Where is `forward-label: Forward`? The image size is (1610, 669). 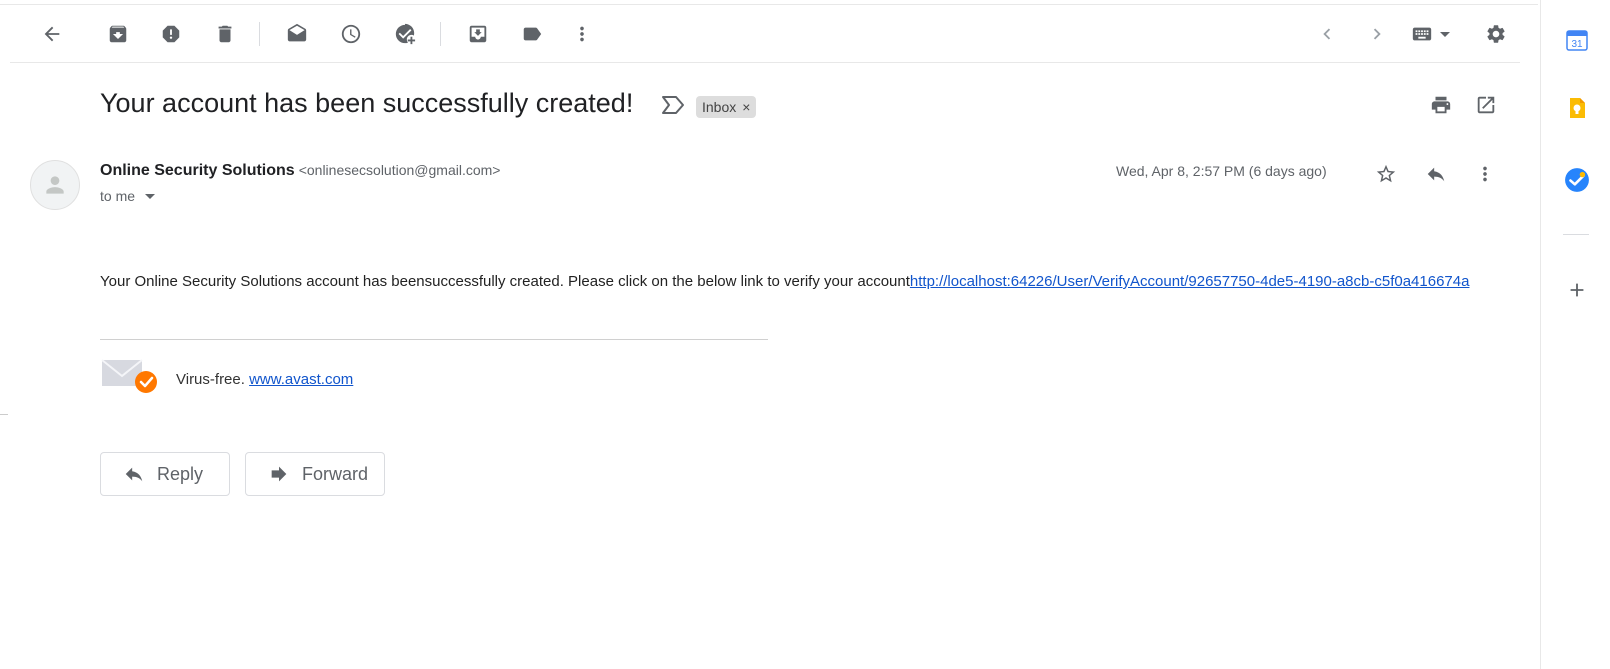
forward-label: Forward is located at coordinates (335, 473).